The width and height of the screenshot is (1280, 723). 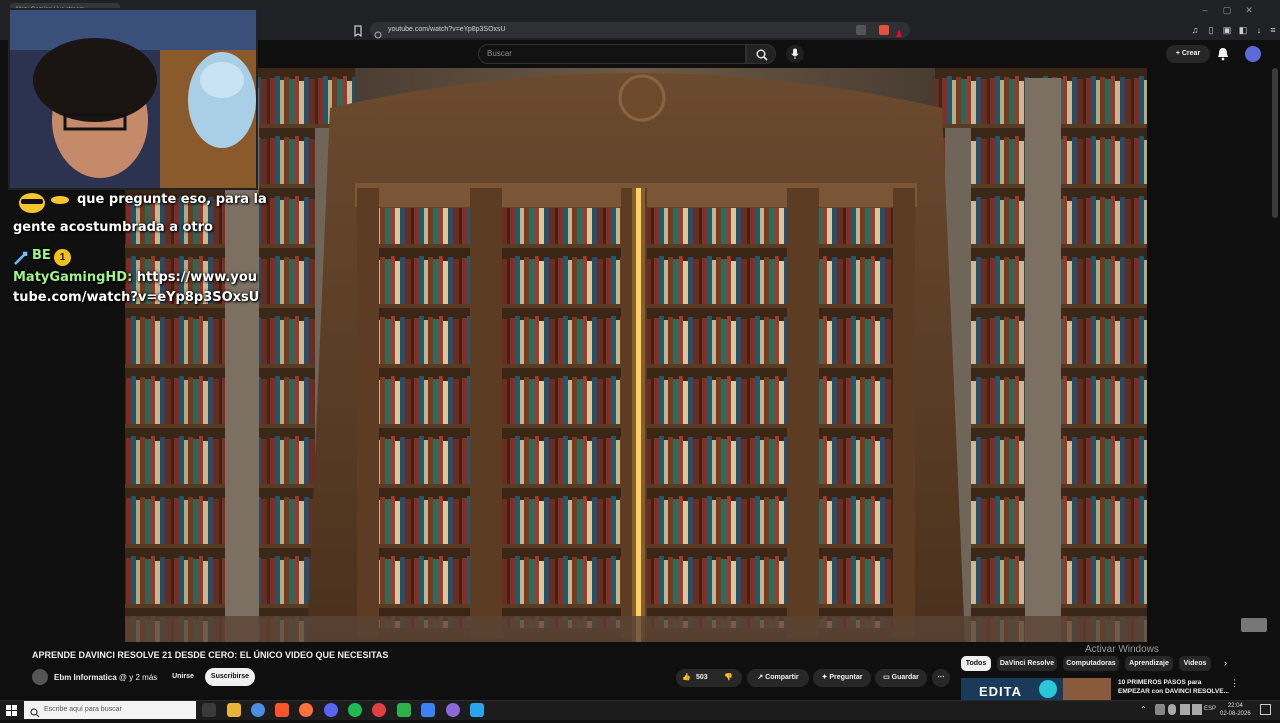 I want to click on chat-message: MatyGamingHD: https://www.you, so click(x=135, y=277).